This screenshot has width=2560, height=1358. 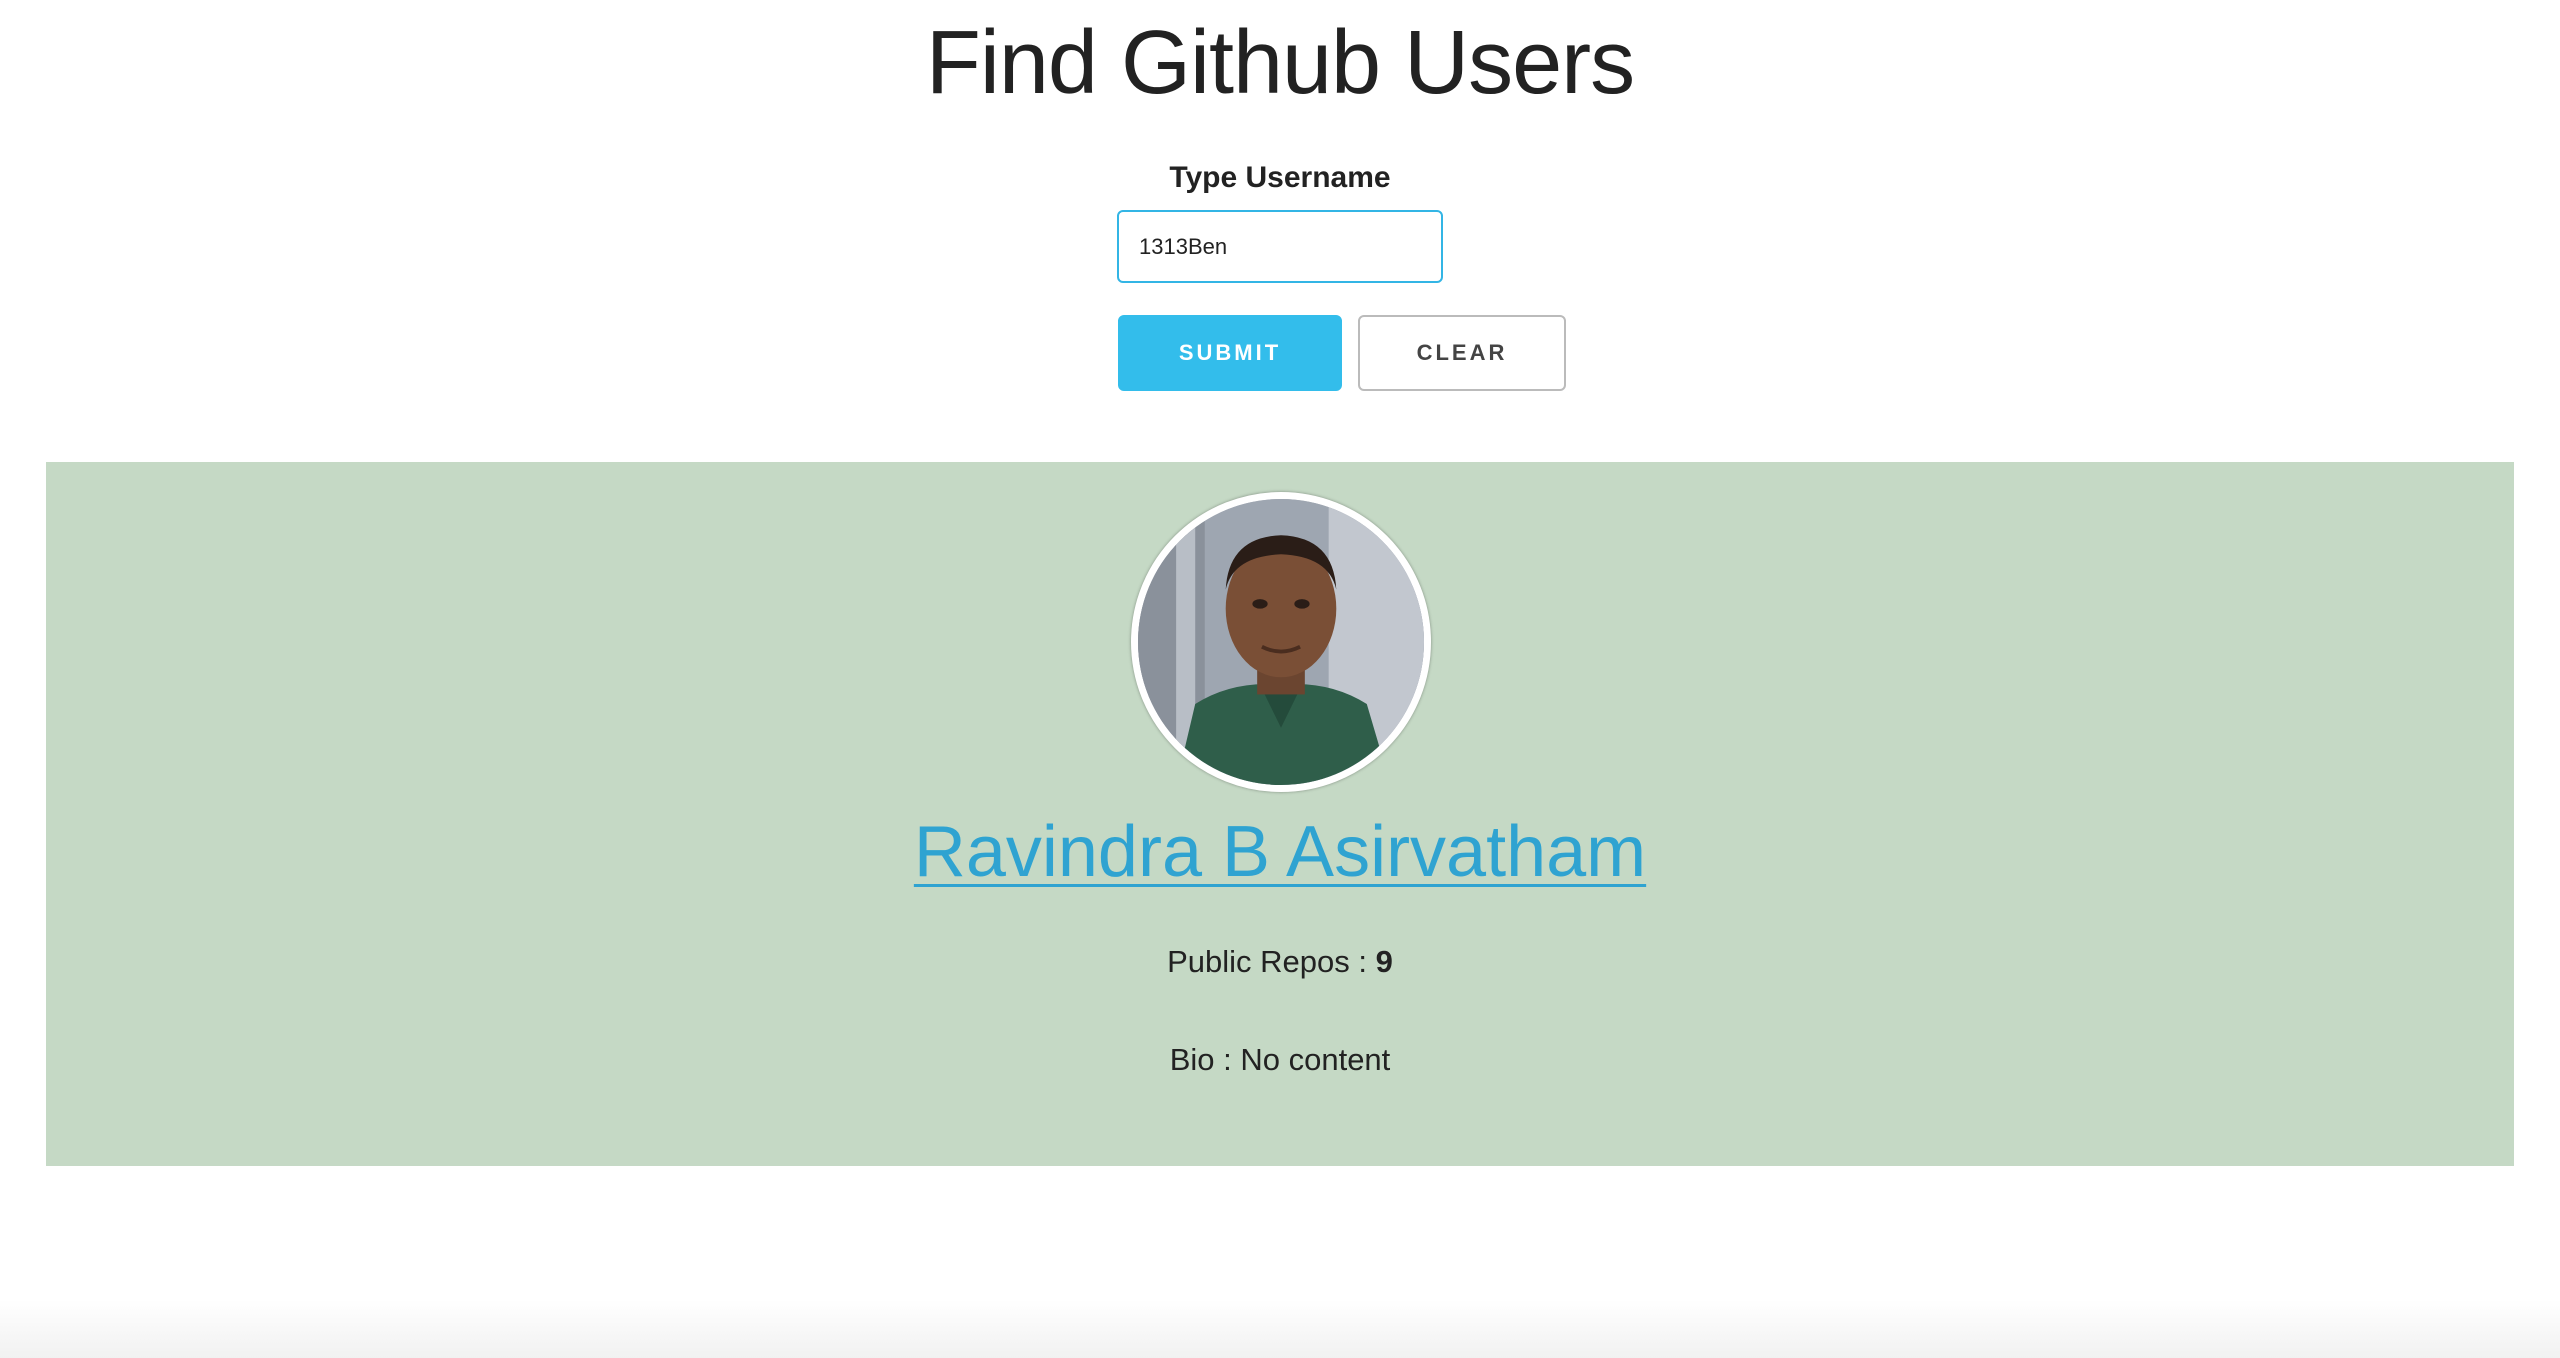 What do you see at coordinates (1230, 353) in the screenshot?
I see `submit-button: SUBMIT` at bounding box center [1230, 353].